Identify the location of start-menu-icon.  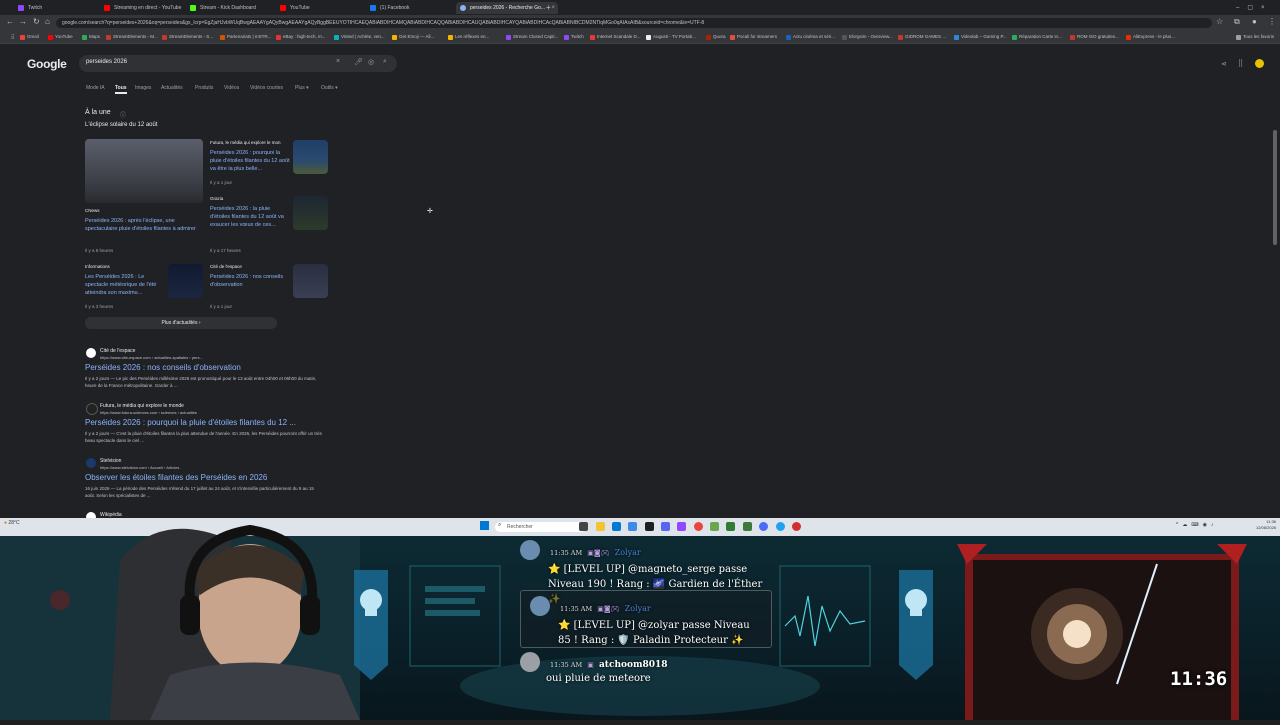
(484, 525).